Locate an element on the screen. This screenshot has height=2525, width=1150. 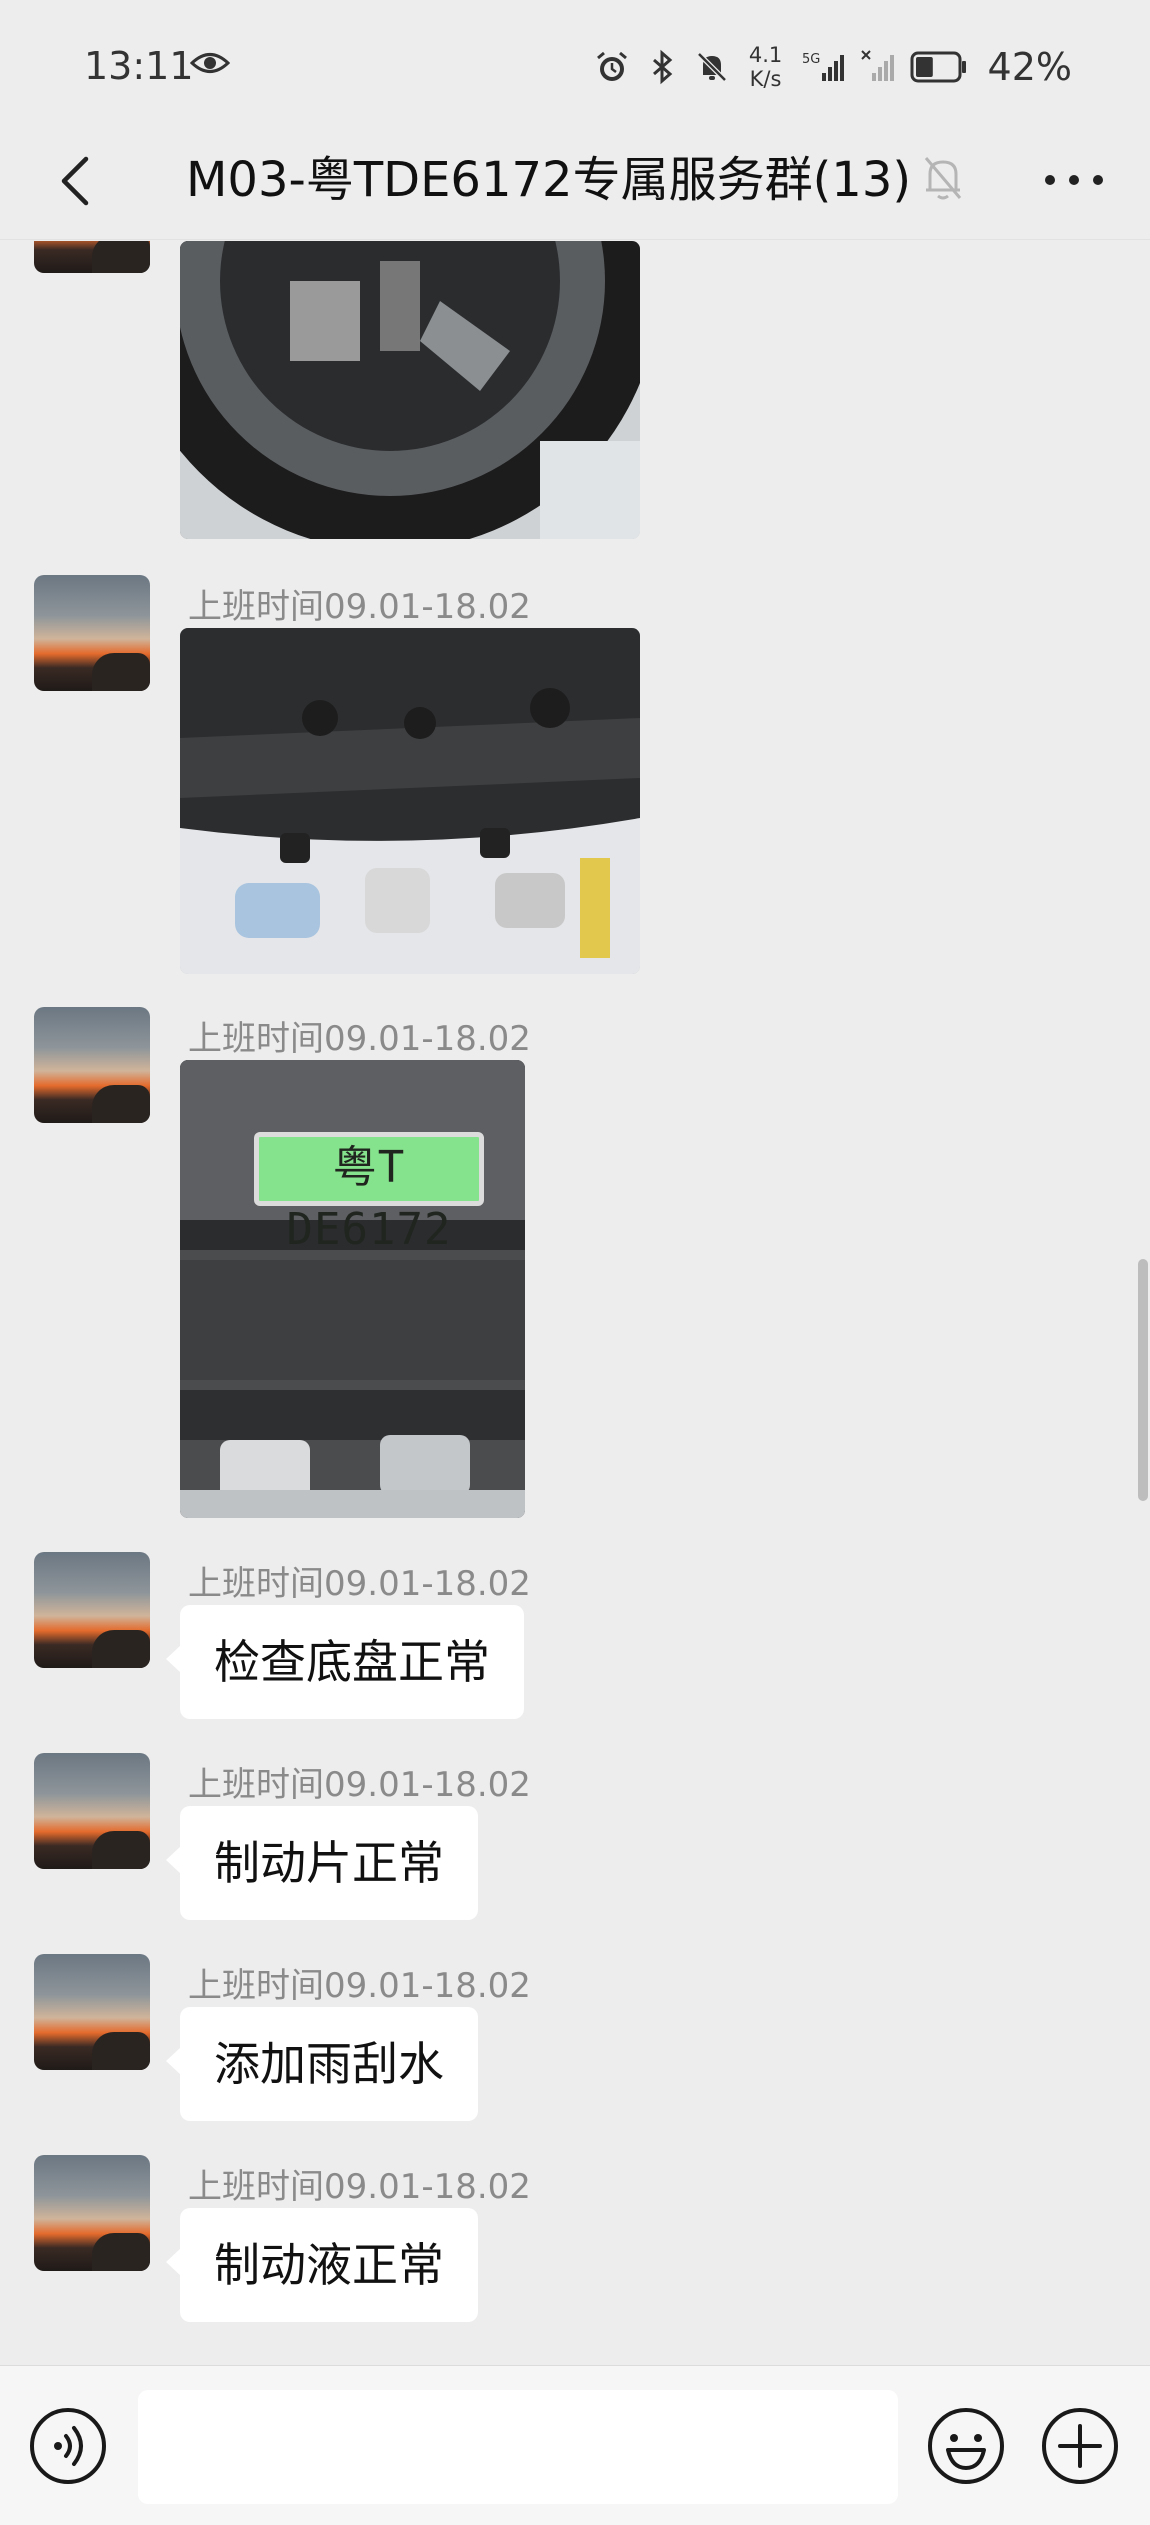
message-input-bar is located at coordinates (575, 2445).